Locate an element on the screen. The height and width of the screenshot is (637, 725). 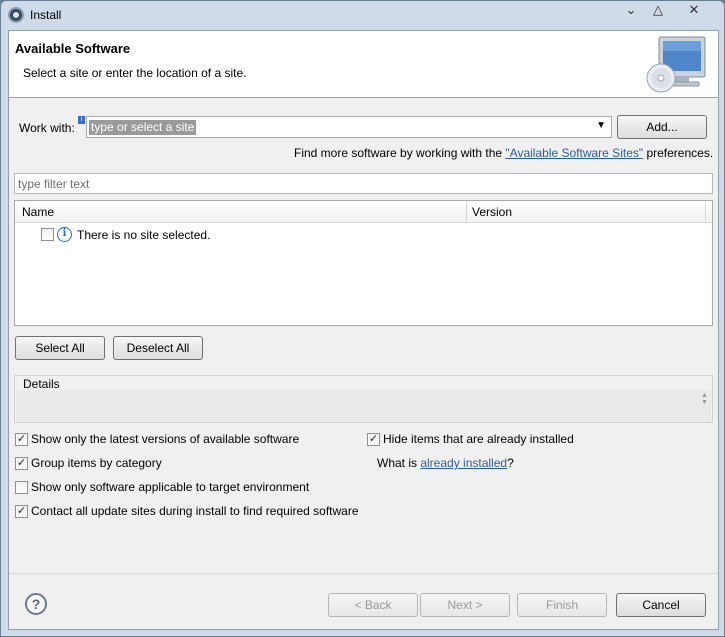
close-button: ✕ is located at coordinates (694, 11).